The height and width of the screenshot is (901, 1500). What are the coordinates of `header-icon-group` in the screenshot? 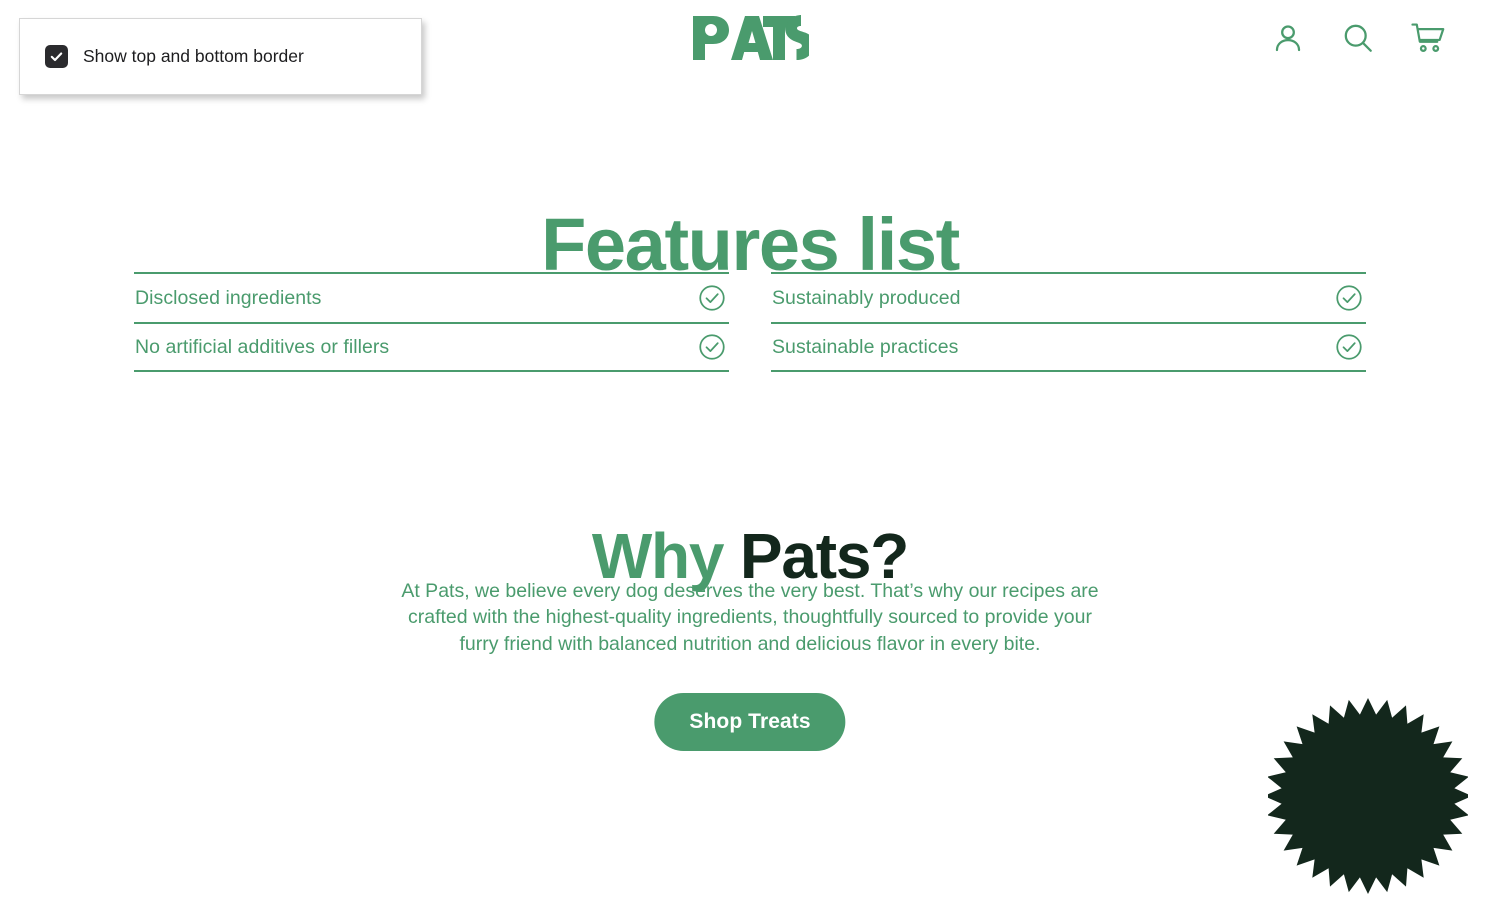 It's located at (1358, 38).